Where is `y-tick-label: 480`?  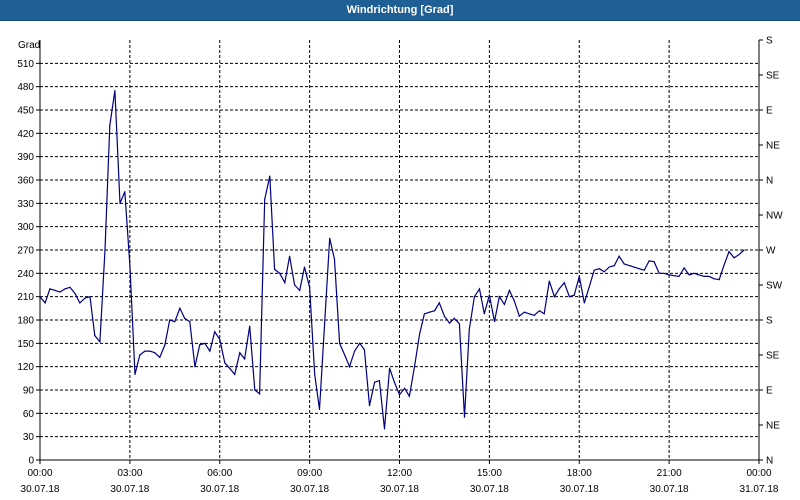
y-tick-label: 480 is located at coordinates (25, 87).